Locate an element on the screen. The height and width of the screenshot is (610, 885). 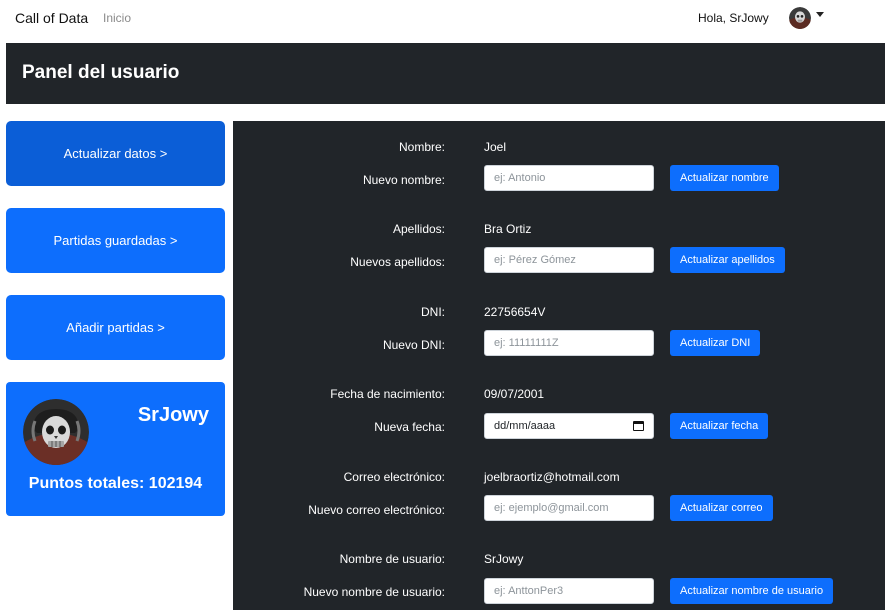
update-fecha-button: Actualizar fecha is located at coordinates (719, 426).